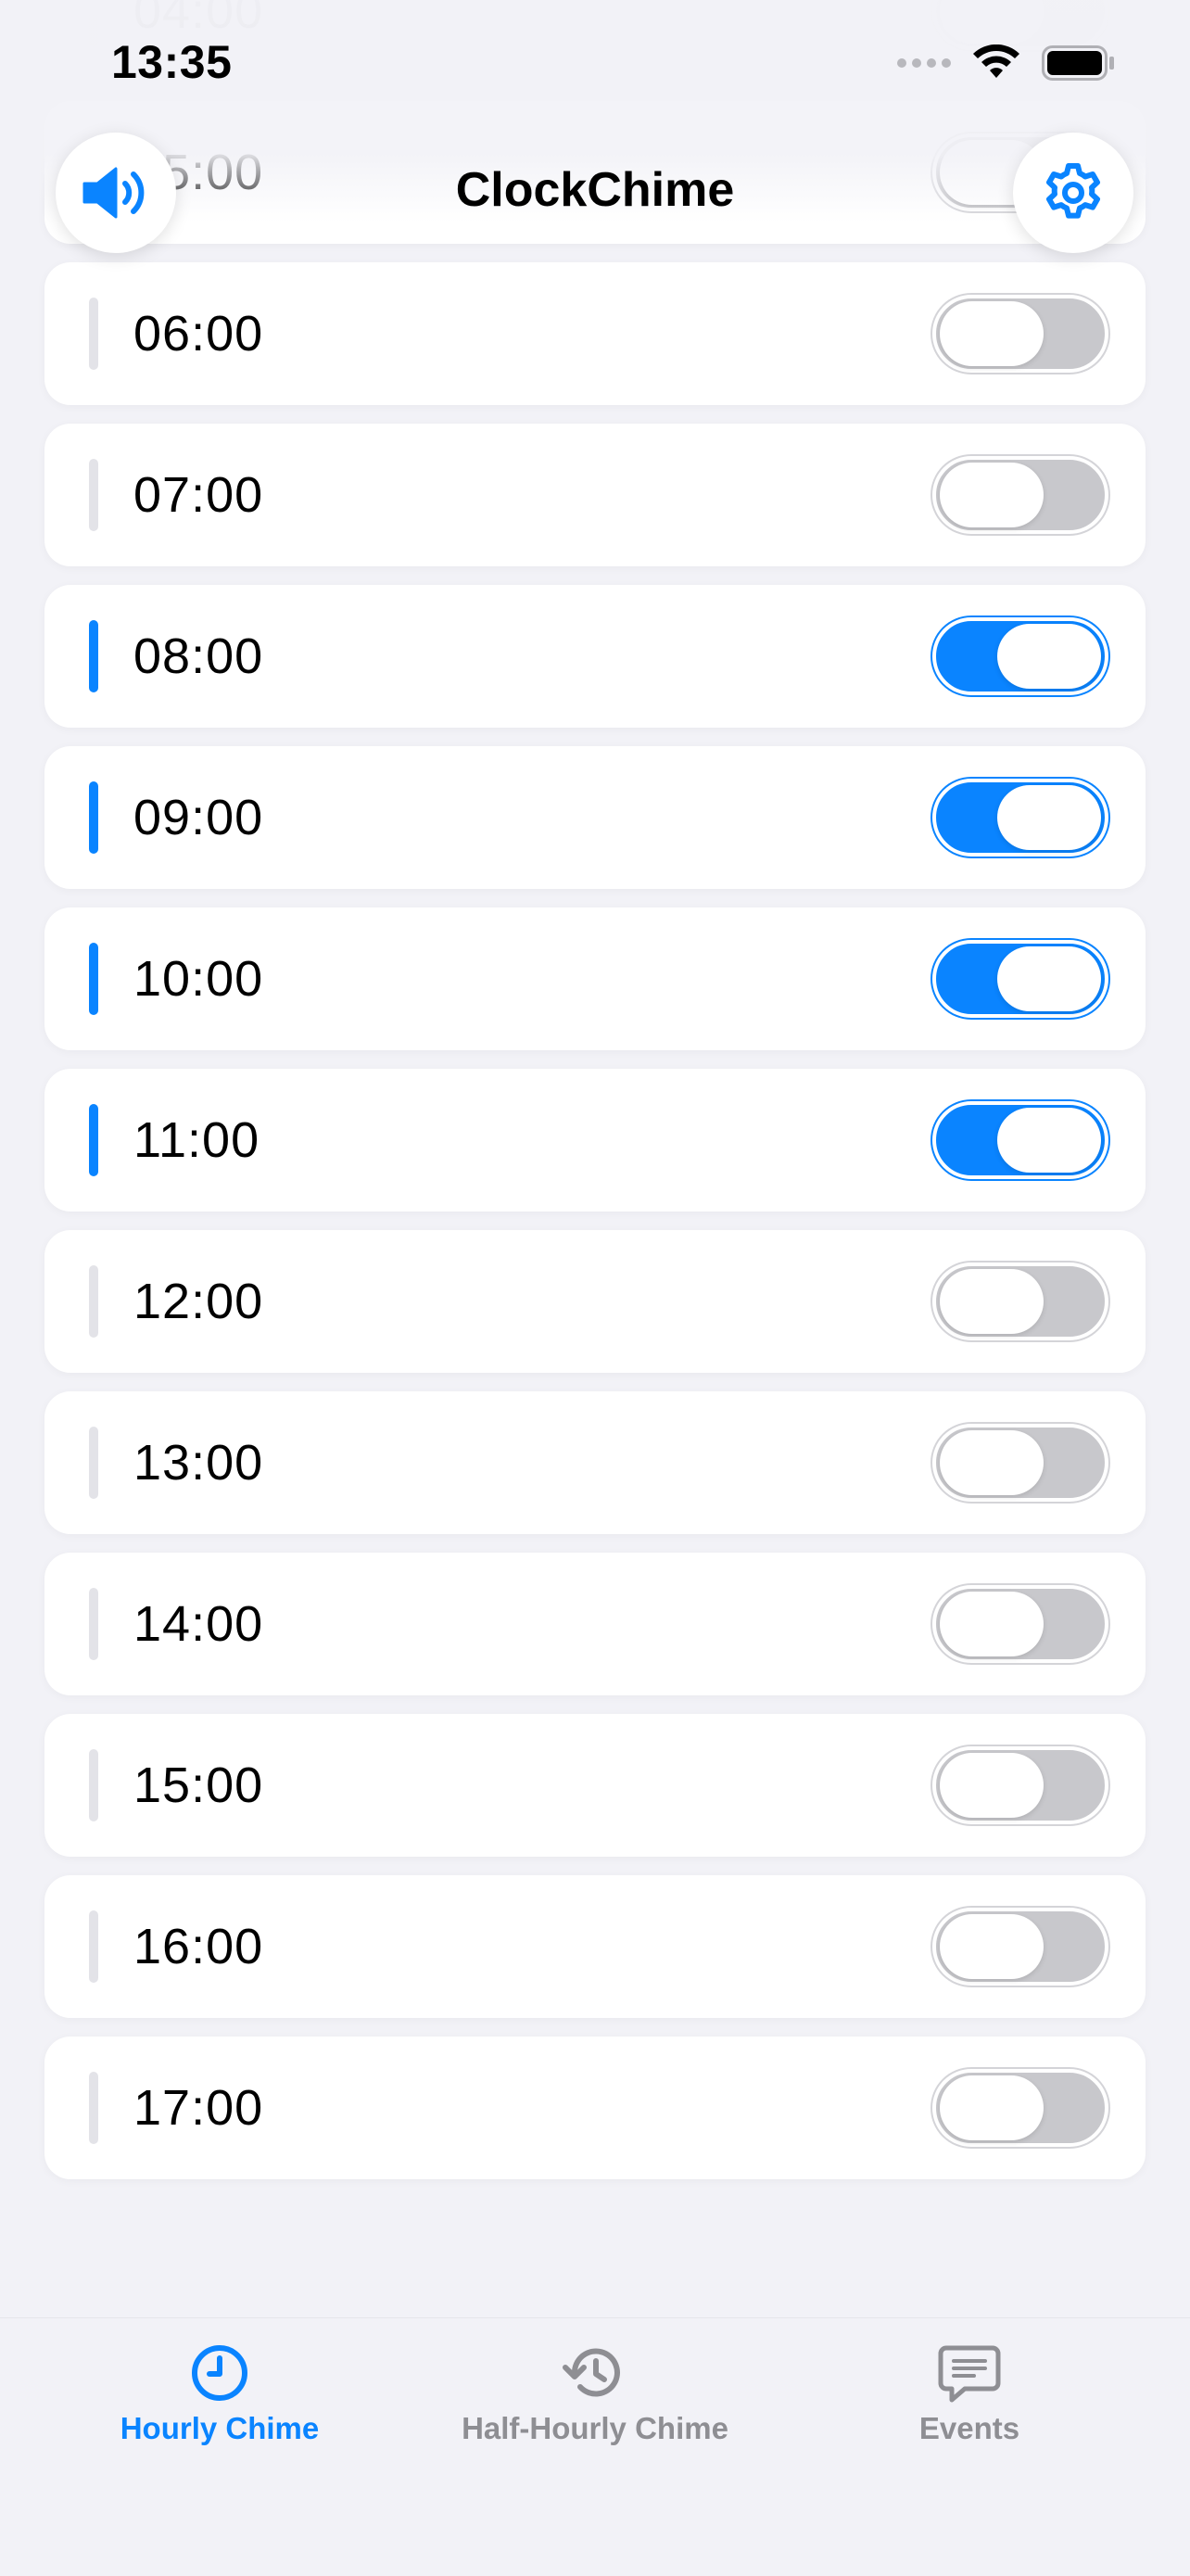 This screenshot has width=1190, height=2576. I want to click on sound-button, so click(116, 193).